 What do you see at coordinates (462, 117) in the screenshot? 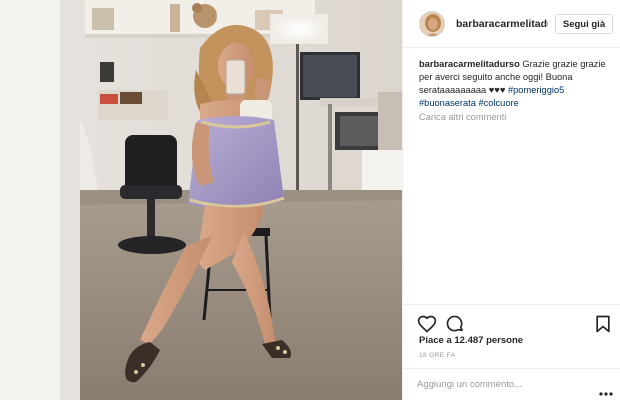
I see `load-more-comments-link: Carica altri commenti` at bounding box center [462, 117].